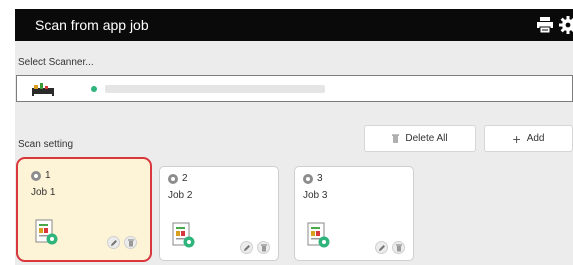 The width and height of the screenshot is (573, 265). What do you see at coordinates (426, 138) in the screenshot?
I see `delete-all-label: Delete All` at bounding box center [426, 138].